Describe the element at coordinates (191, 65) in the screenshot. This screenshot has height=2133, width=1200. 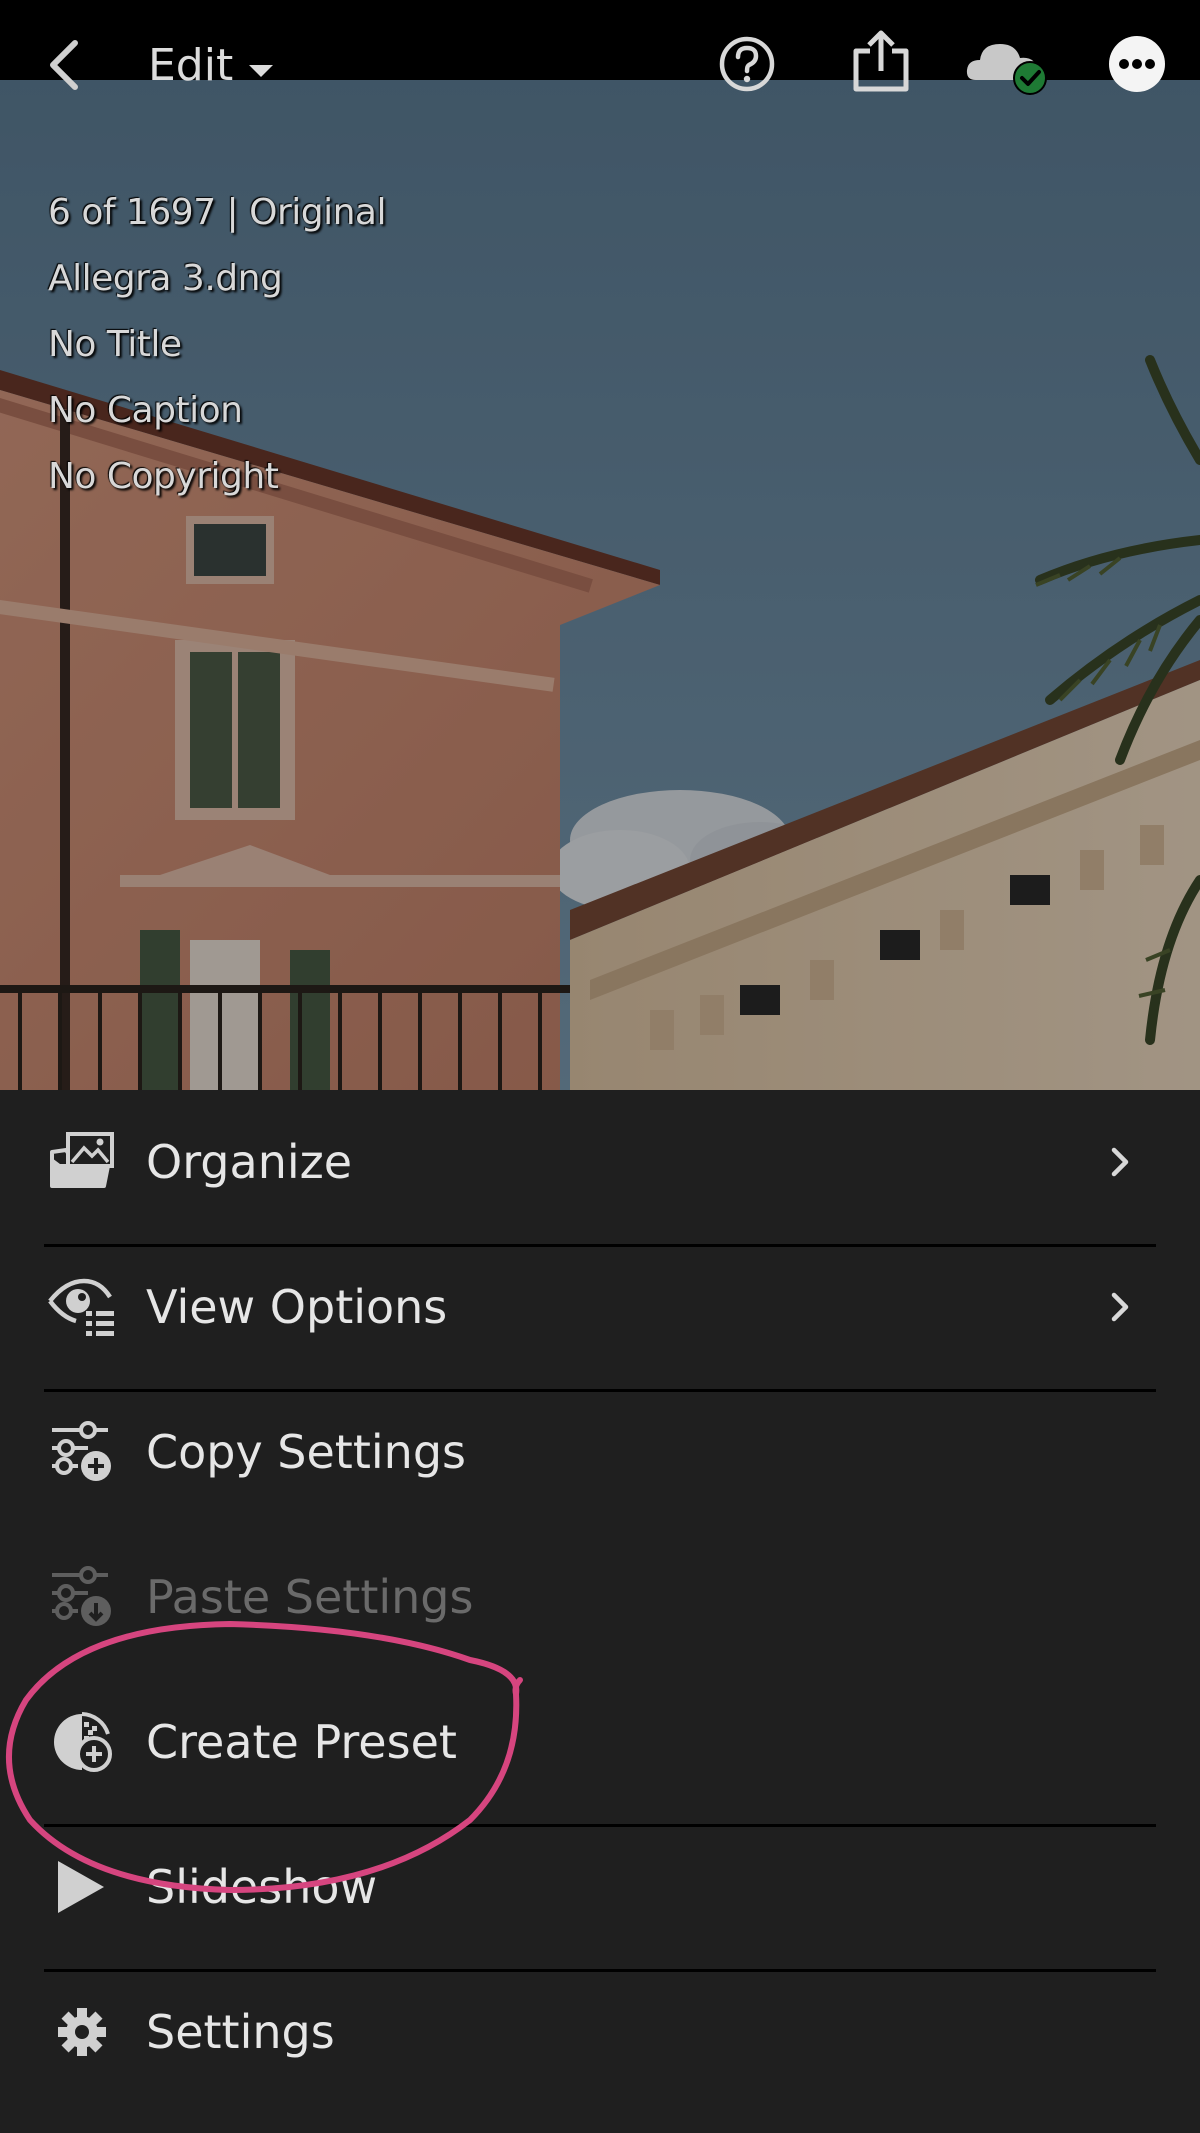
I see `edit-mode-label: Edit` at that location.